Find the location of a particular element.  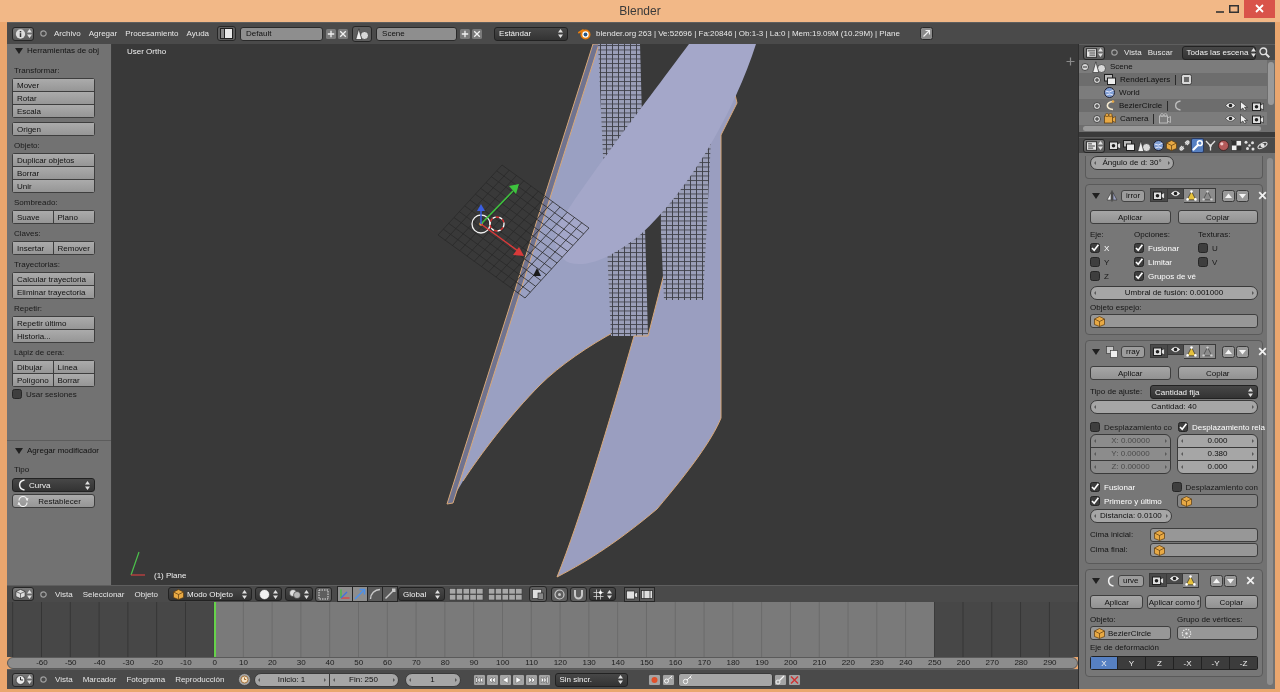

end-frame-field: Fin: 250 is located at coordinates (363, 679).